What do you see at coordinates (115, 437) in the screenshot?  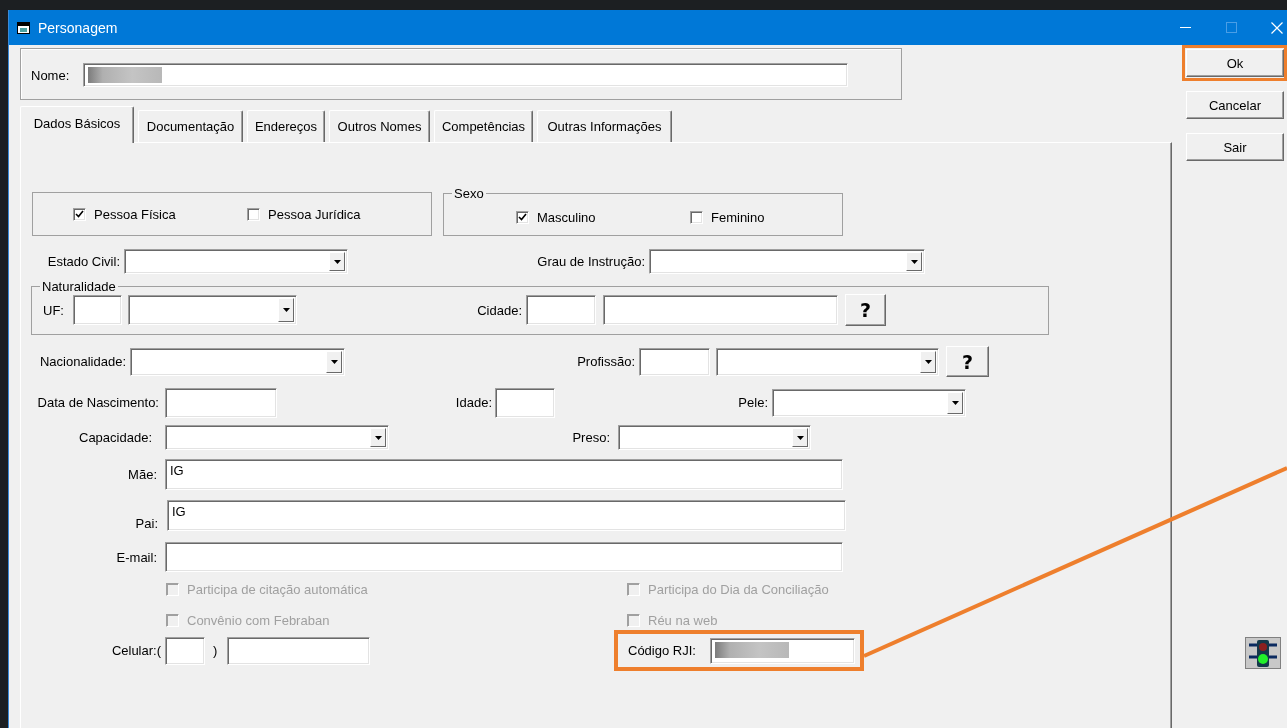 I see `field-label: Capacidade:` at bounding box center [115, 437].